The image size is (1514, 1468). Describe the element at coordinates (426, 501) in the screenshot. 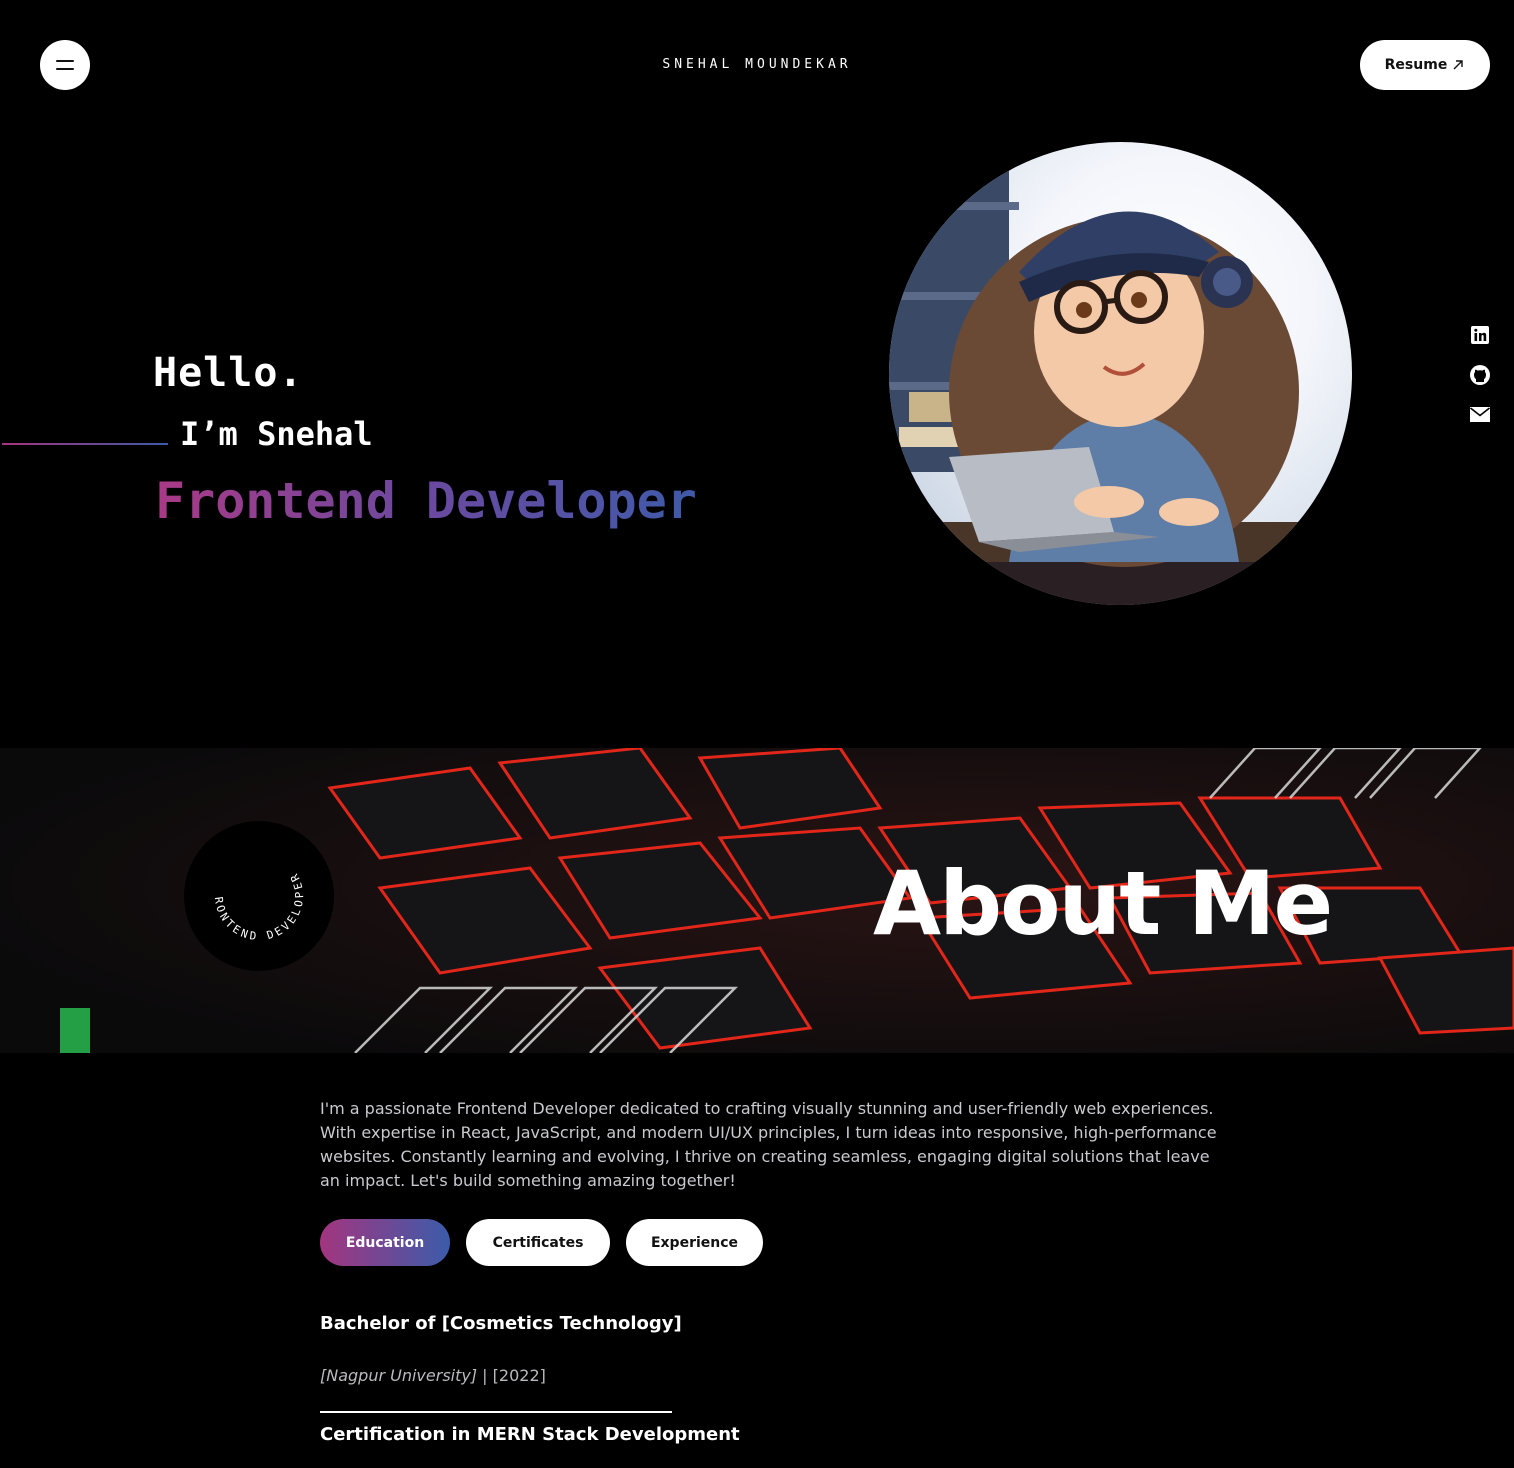

I see `hero-role: Frontend Developer` at that location.